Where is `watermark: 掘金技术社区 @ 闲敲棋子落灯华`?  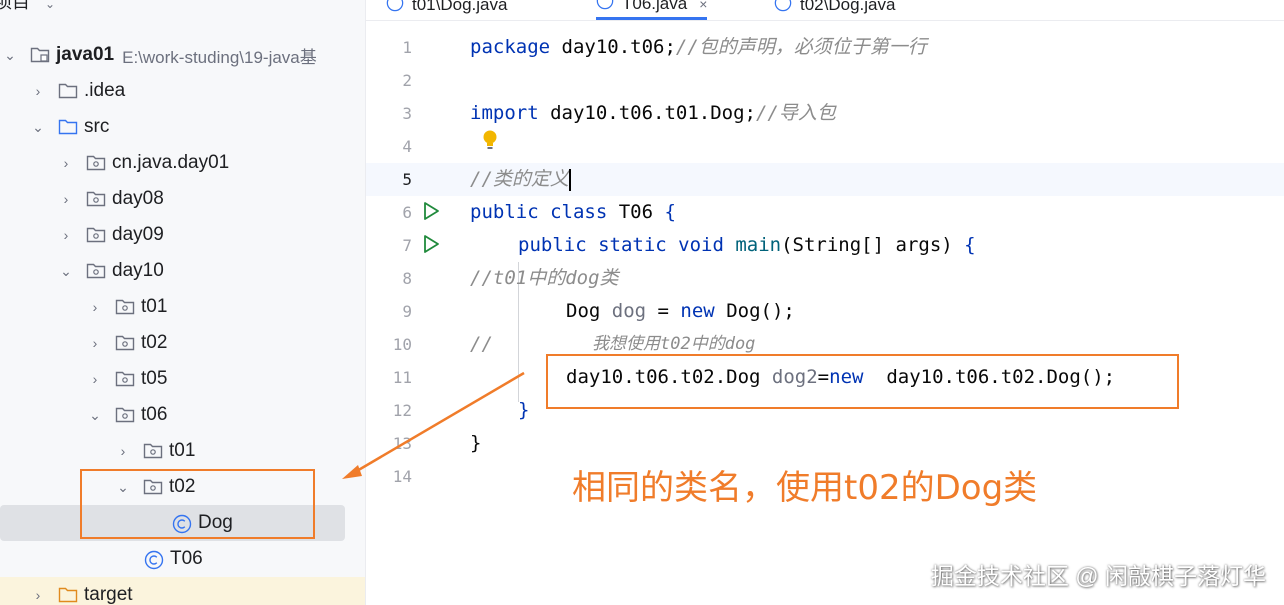
watermark: 掘金技术社区 @ 闲敲棋子落灯华 is located at coordinates (1098, 576).